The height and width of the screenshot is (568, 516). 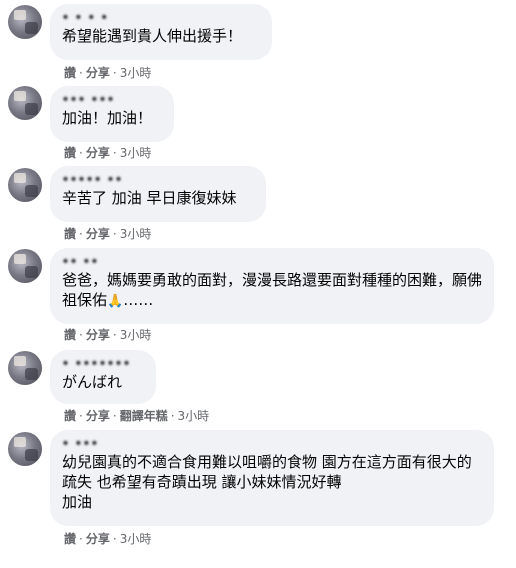 What do you see at coordinates (107, 118) in the screenshot?
I see `comment-text: 加油！加油！` at bounding box center [107, 118].